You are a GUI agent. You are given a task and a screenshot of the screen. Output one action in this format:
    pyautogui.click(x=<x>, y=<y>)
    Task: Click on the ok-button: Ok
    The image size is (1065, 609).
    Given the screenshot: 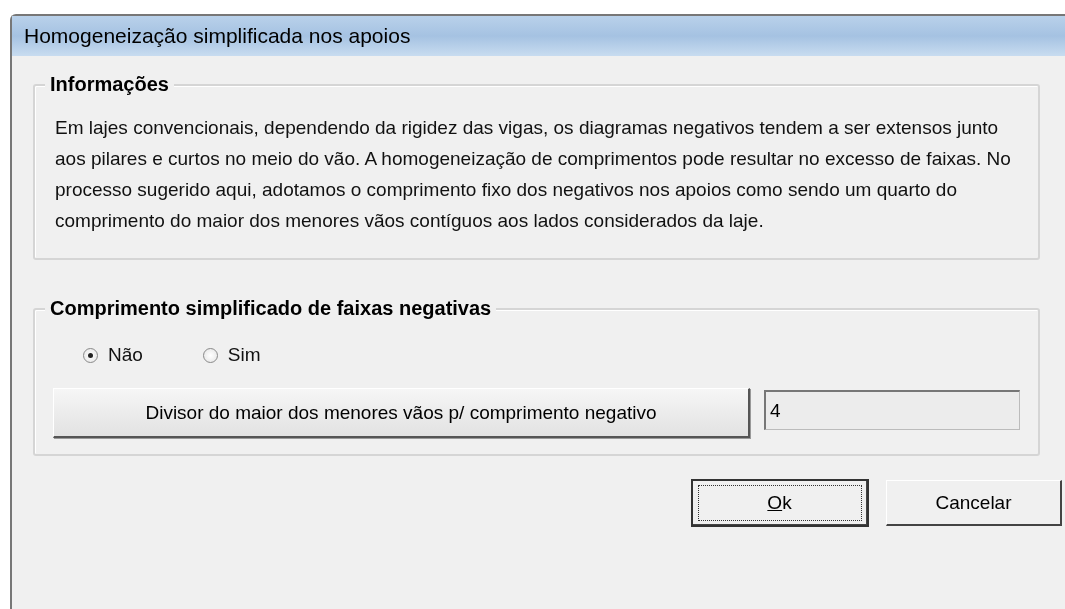 What is the action you would take?
    pyautogui.click(x=780, y=503)
    